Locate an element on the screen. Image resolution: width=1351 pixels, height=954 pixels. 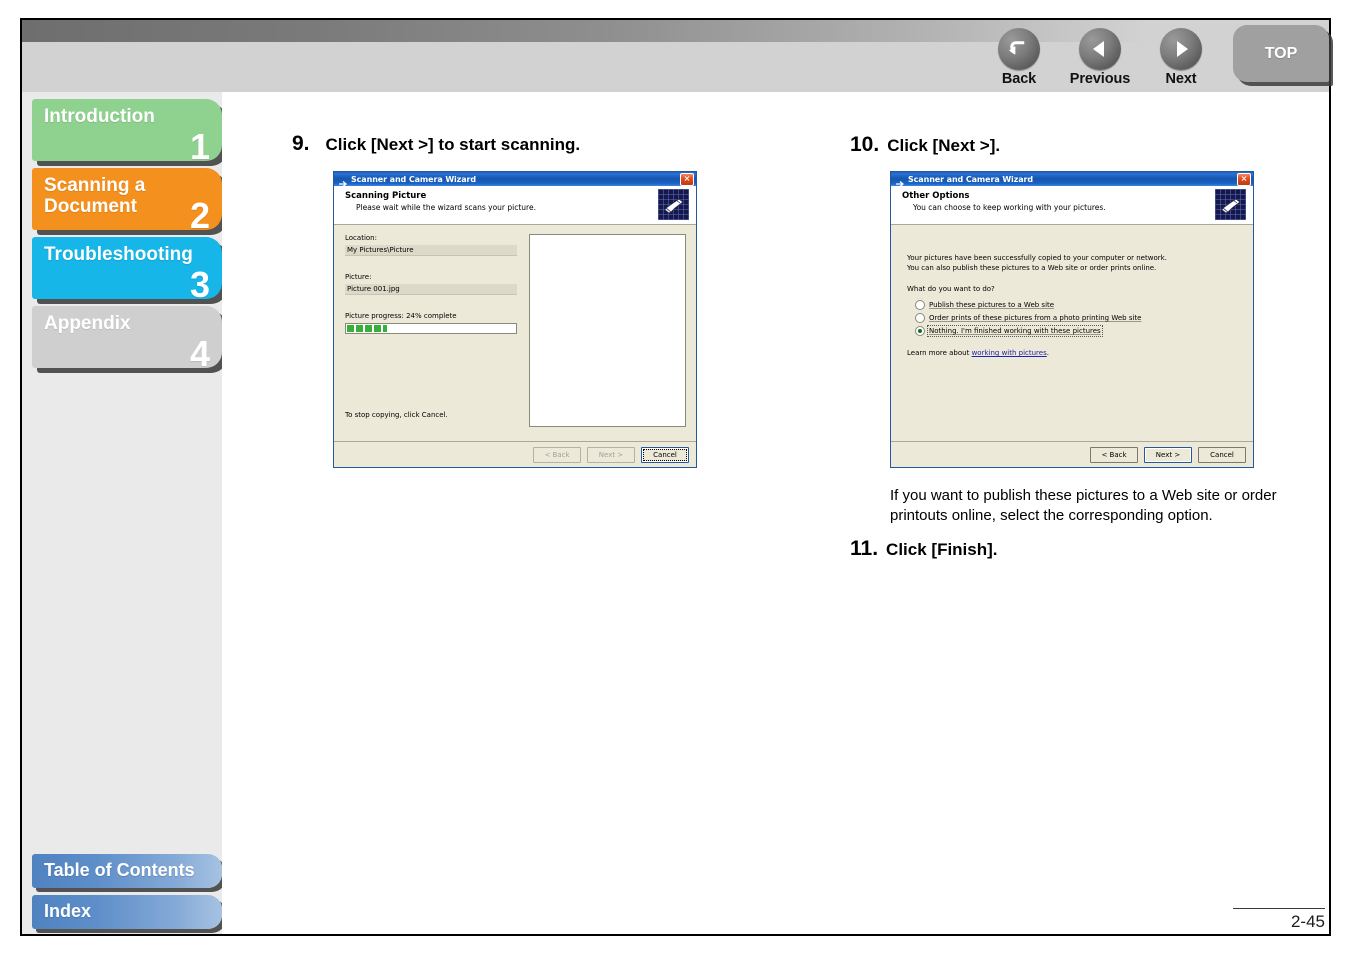
back-arrow-icon is located at coordinates (1019, 49).